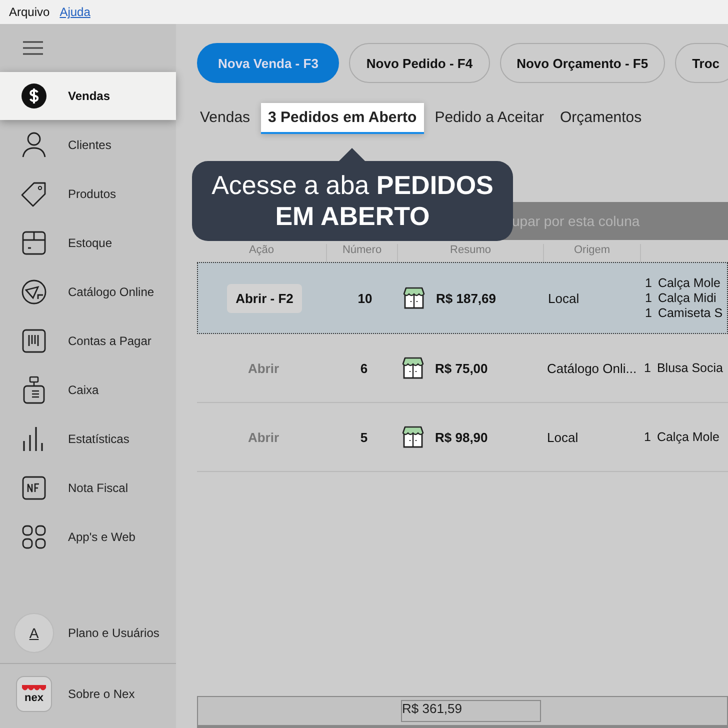  What do you see at coordinates (29, 12) in the screenshot?
I see `menu-item: Arquivo` at bounding box center [29, 12].